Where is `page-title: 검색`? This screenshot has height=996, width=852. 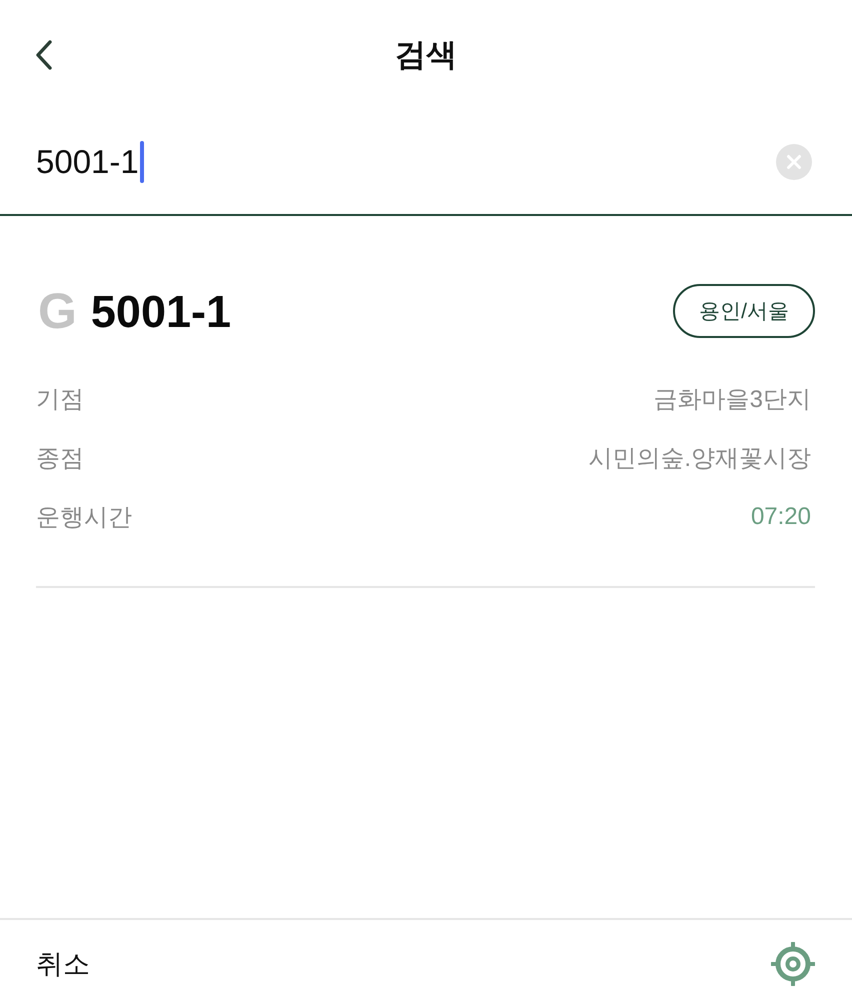 page-title: 검색 is located at coordinates (426, 55).